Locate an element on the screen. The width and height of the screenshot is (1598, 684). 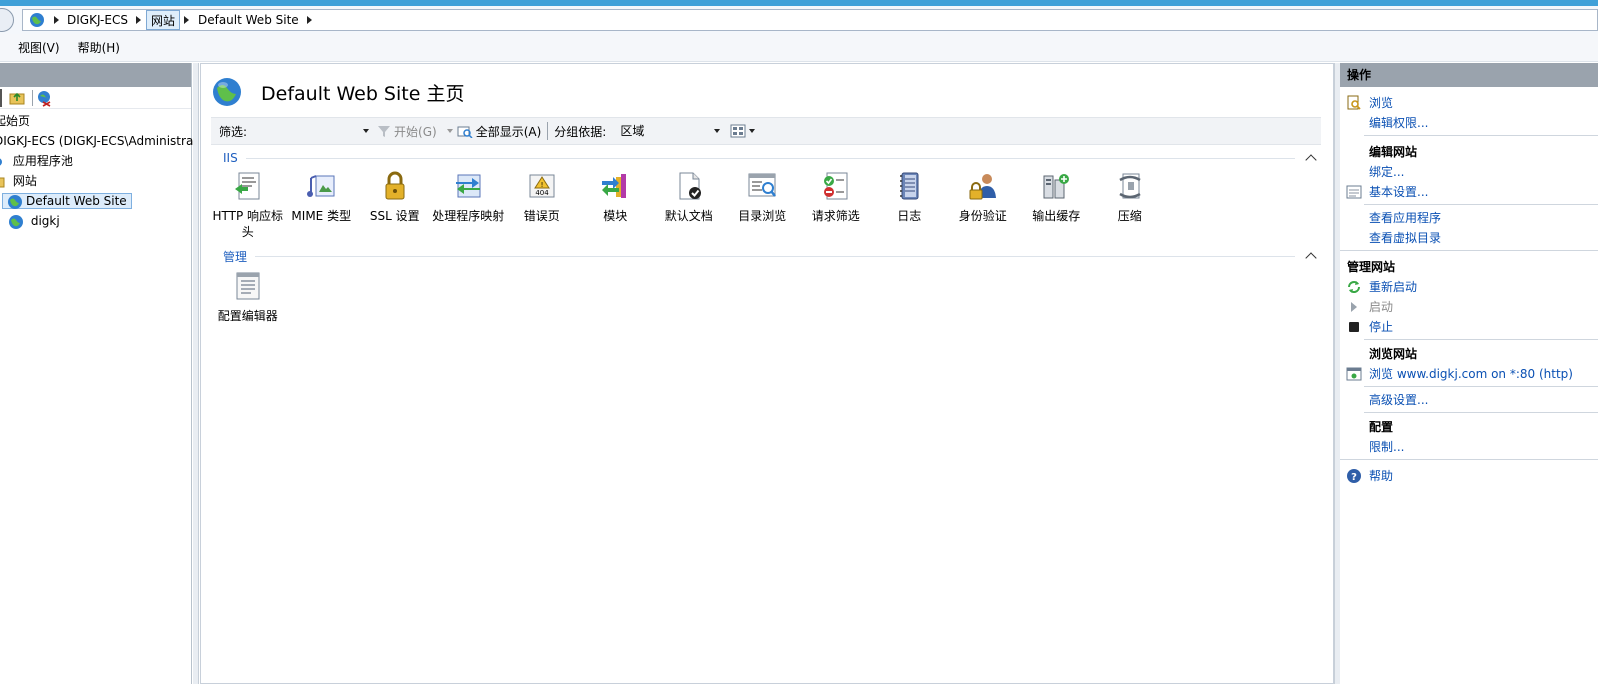
menu-view: 视图(V) is located at coordinates (39, 48).